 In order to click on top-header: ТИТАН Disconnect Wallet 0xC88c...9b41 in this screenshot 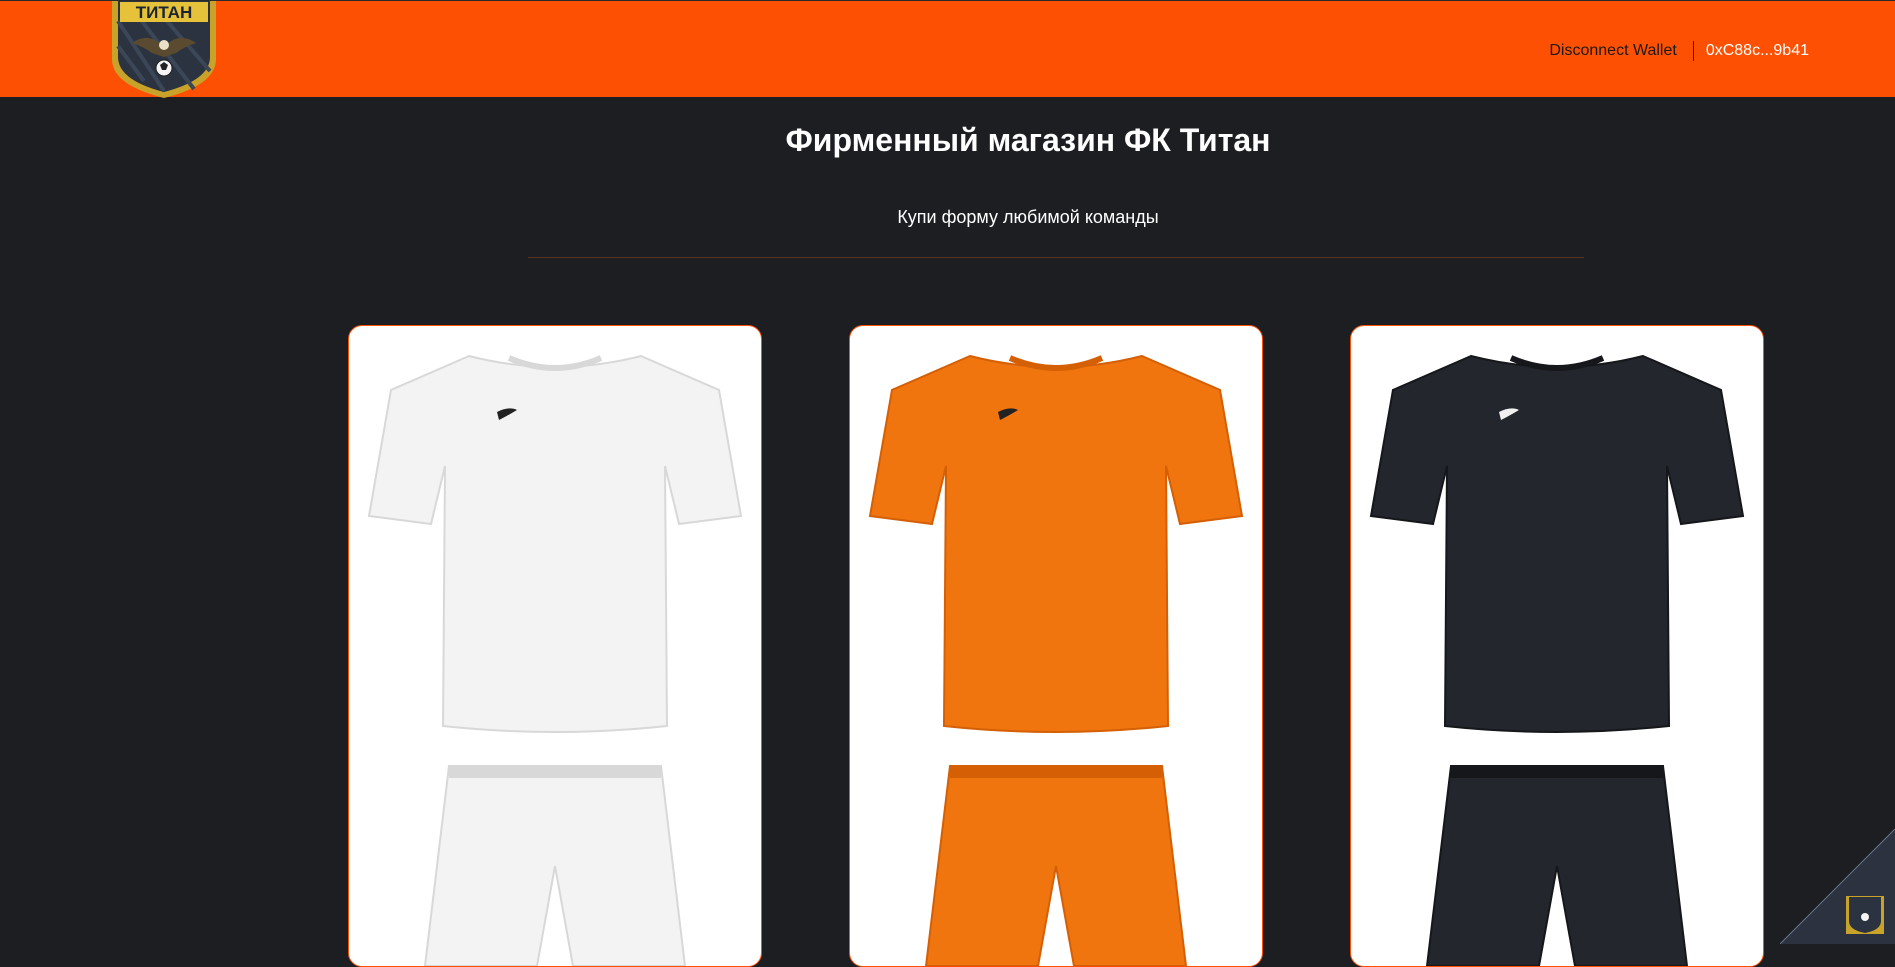, I will do `click(947, 49)`.